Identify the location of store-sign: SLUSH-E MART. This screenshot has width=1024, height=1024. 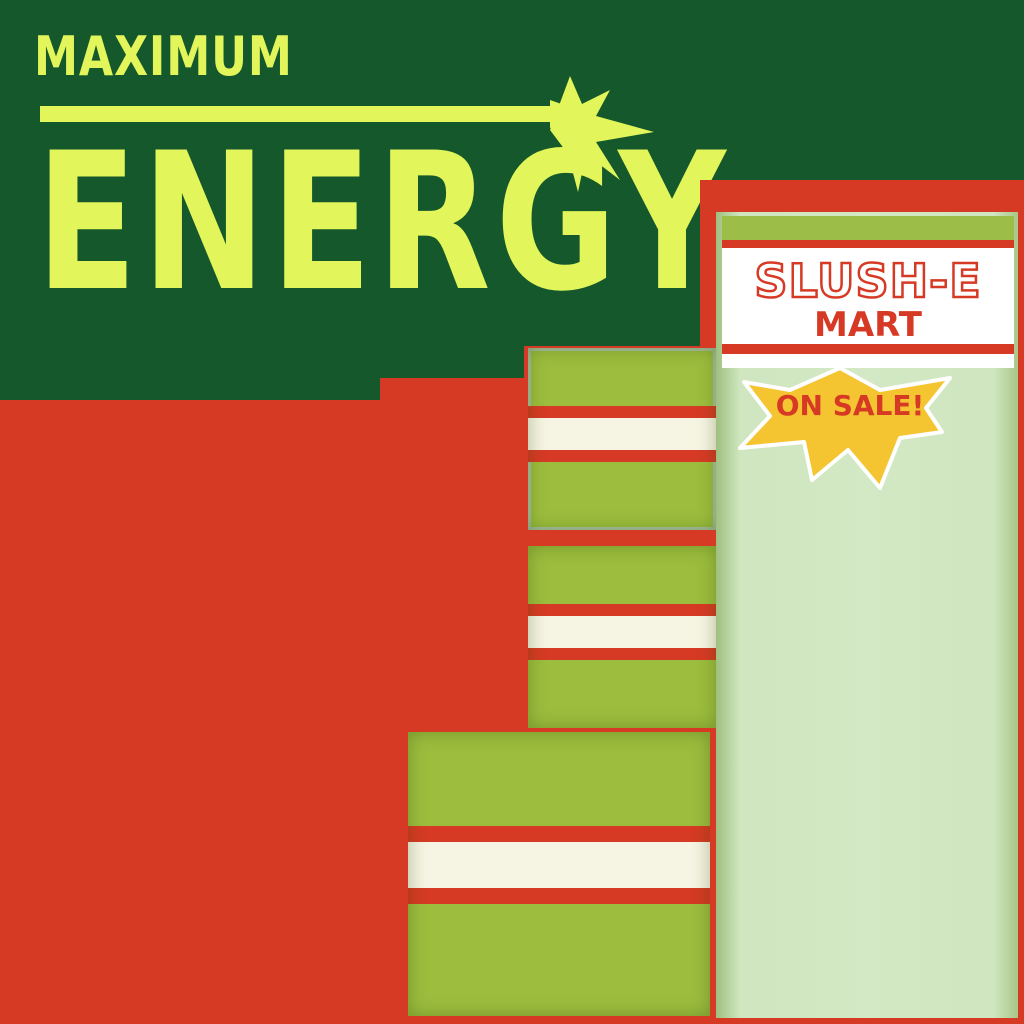
(868, 297).